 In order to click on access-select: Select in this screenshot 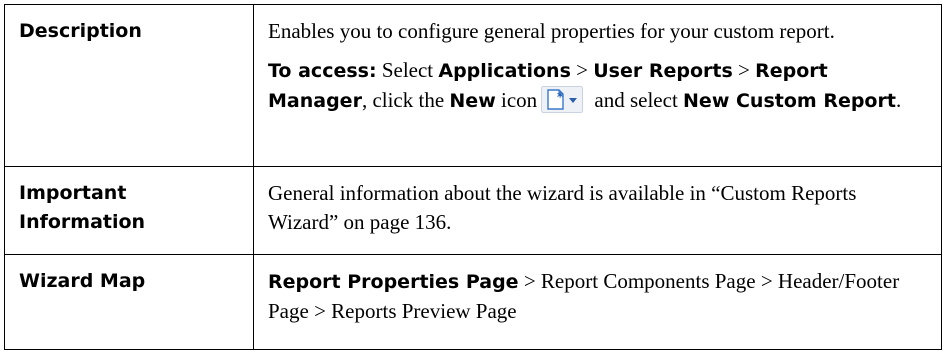, I will do `click(407, 70)`.